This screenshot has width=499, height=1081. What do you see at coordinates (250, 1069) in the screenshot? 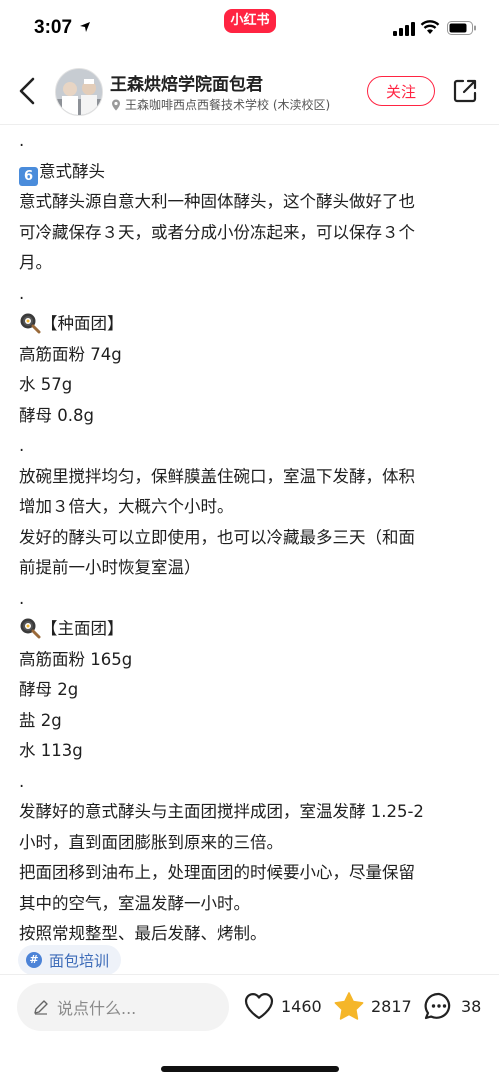
I see `home-indicator` at bounding box center [250, 1069].